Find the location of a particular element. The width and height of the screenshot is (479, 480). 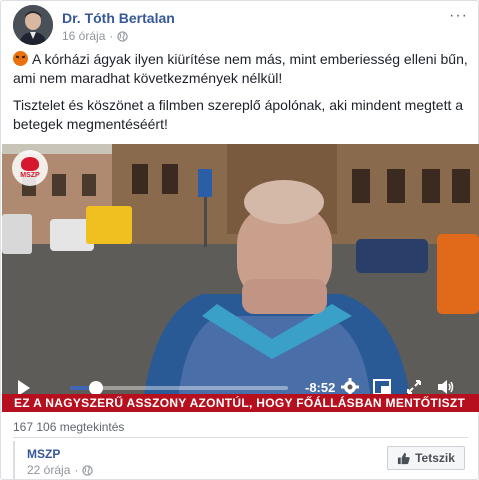

shared-time: 22 órája is located at coordinates (48, 470).